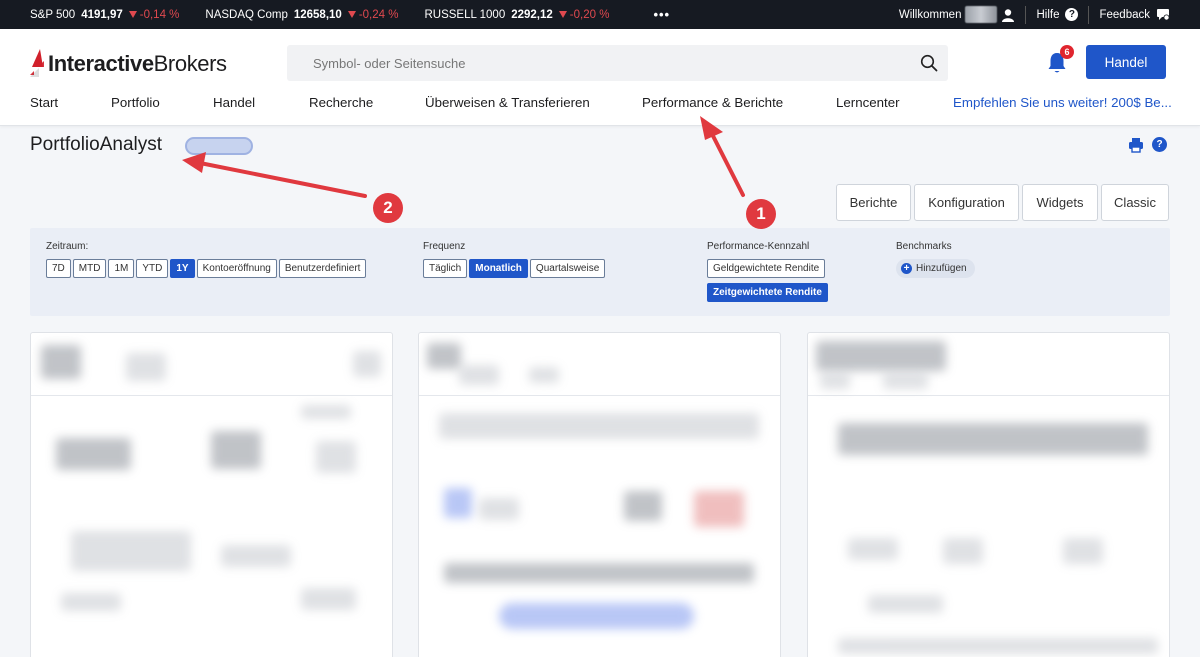 The width and height of the screenshot is (1200, 657). I want to click on filter-group-benchmarks: Benchmarks + Hinzufügen, so click(935, 259).